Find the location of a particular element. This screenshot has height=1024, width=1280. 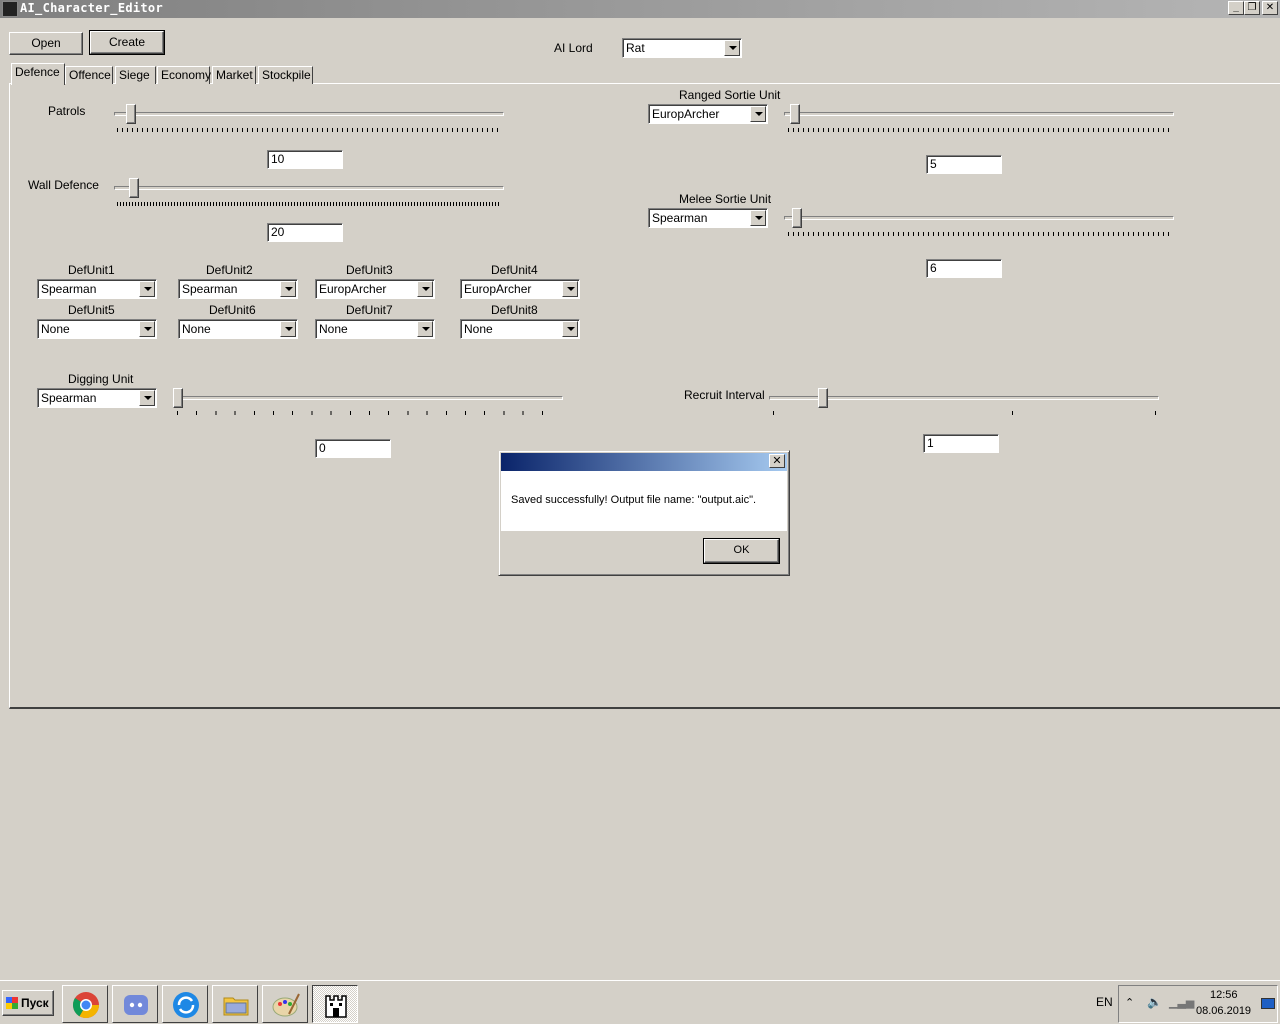

def-unit-4-label: DefUnit4 is located at coordinates (514, 270).